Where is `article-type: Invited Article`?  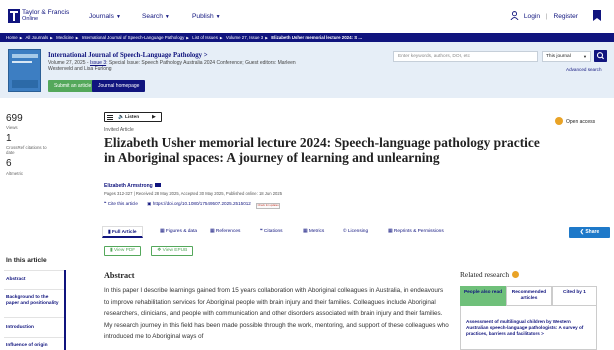
article-type: Invited Article is located at coordinates (119, 130).